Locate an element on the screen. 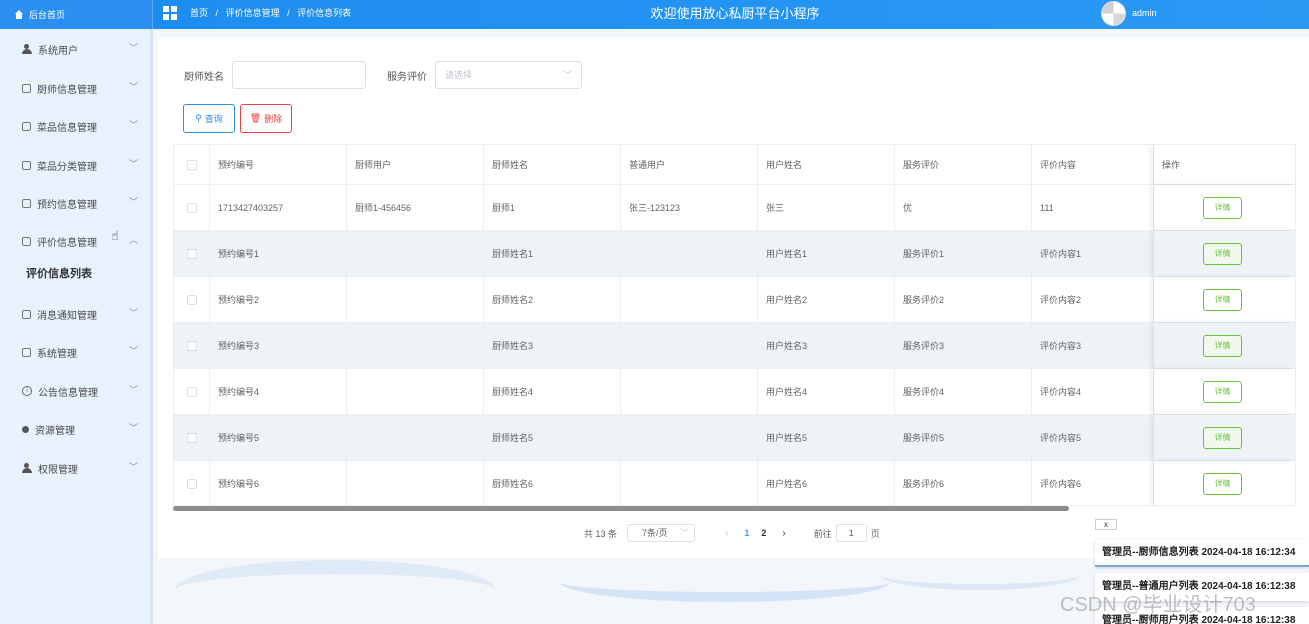 This screenshot has width=1309, height=624. image-icon is located at coordinates (26, 352).